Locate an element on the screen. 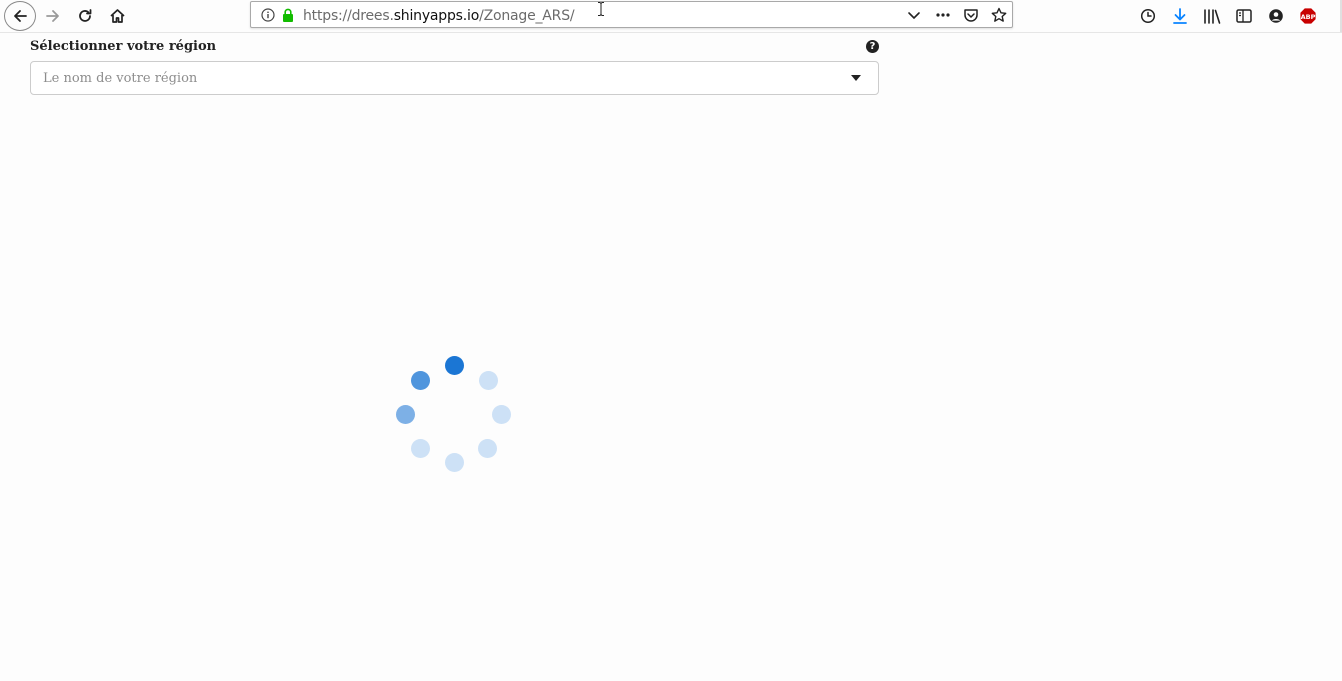 Image resolution: width=1342 pixels, height=681 pixels. more-actions-icon is located at coordinates (943, 15).